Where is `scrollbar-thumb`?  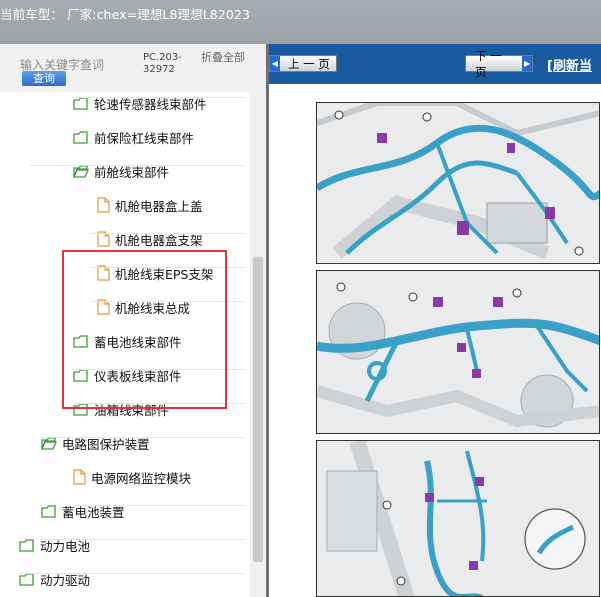 scrollbar-thumb is located at coordinates (258, 409).